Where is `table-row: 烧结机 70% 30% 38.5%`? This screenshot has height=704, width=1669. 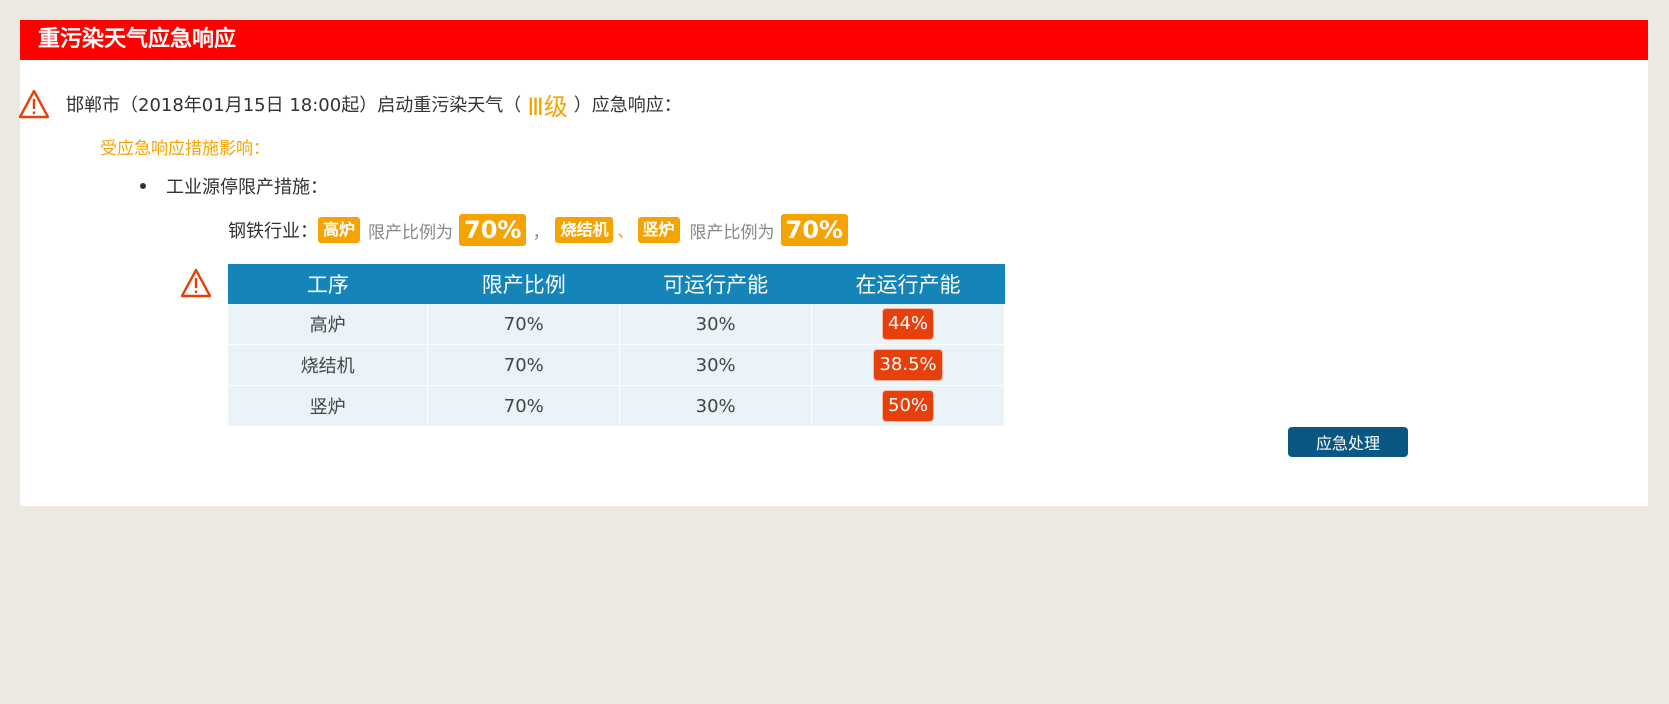 table-row: 烧结机 70% 30% 38.5% is located at coordinates (616, 365).